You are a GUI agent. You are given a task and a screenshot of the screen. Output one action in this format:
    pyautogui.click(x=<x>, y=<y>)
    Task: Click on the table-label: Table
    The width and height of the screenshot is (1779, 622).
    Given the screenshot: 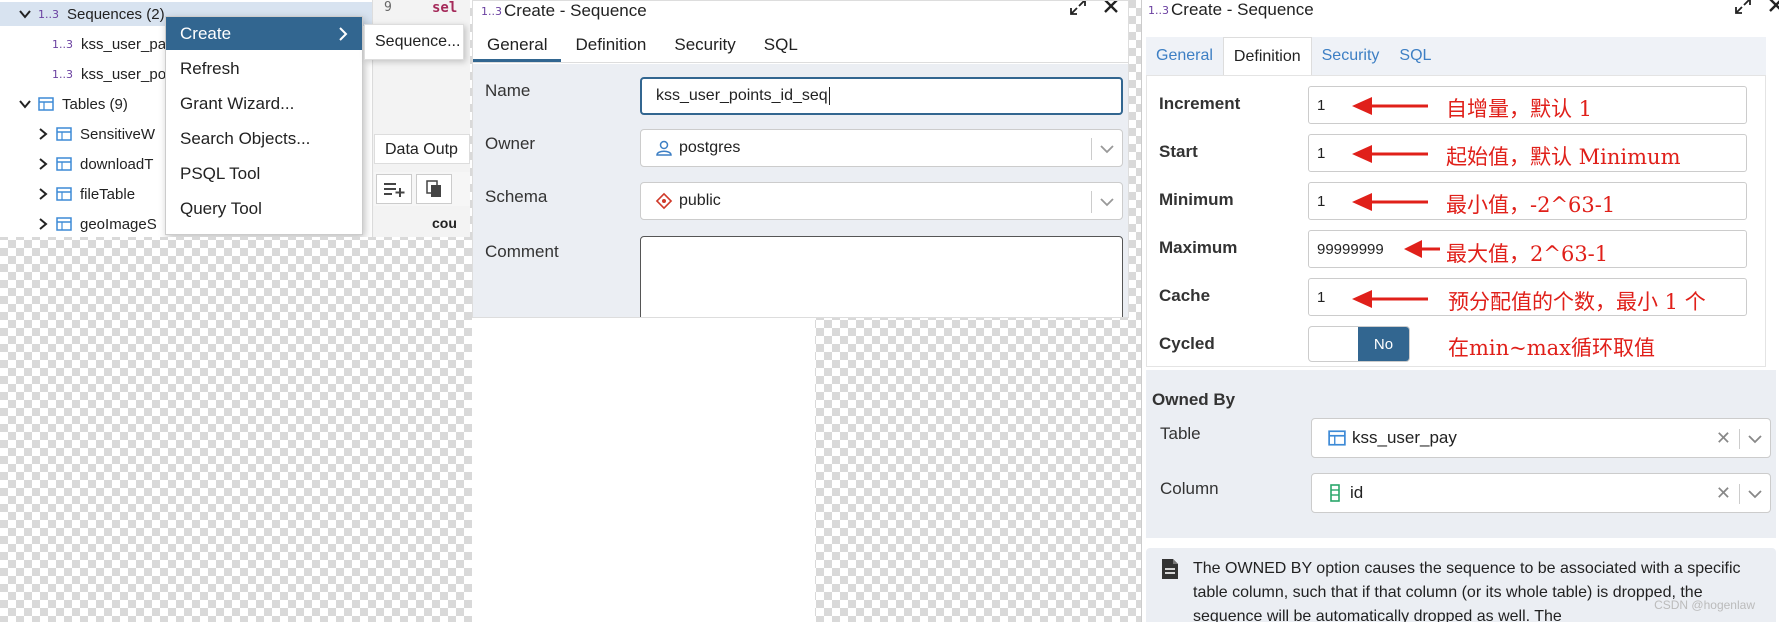 What is the action you would take?
    pyautogui.click(x=1180, y=433)
    